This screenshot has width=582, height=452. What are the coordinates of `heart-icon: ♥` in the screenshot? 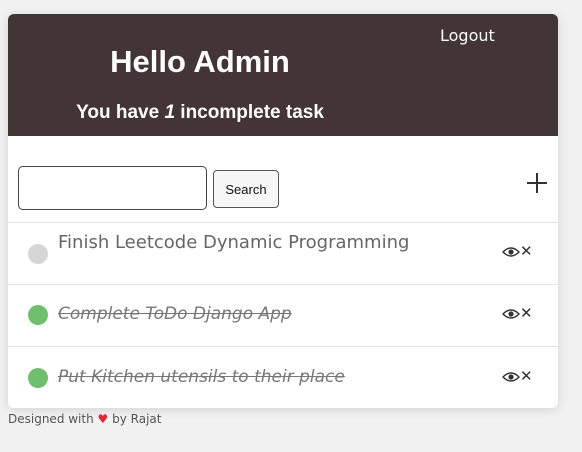 It's located at (103, 419).